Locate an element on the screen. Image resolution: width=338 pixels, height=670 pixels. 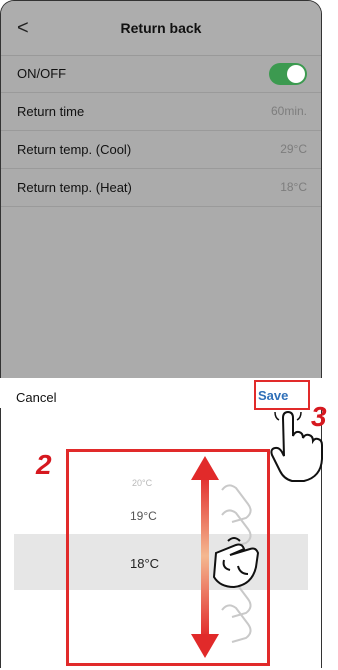
hand-tap-icon is located at coordinates (296, 446).